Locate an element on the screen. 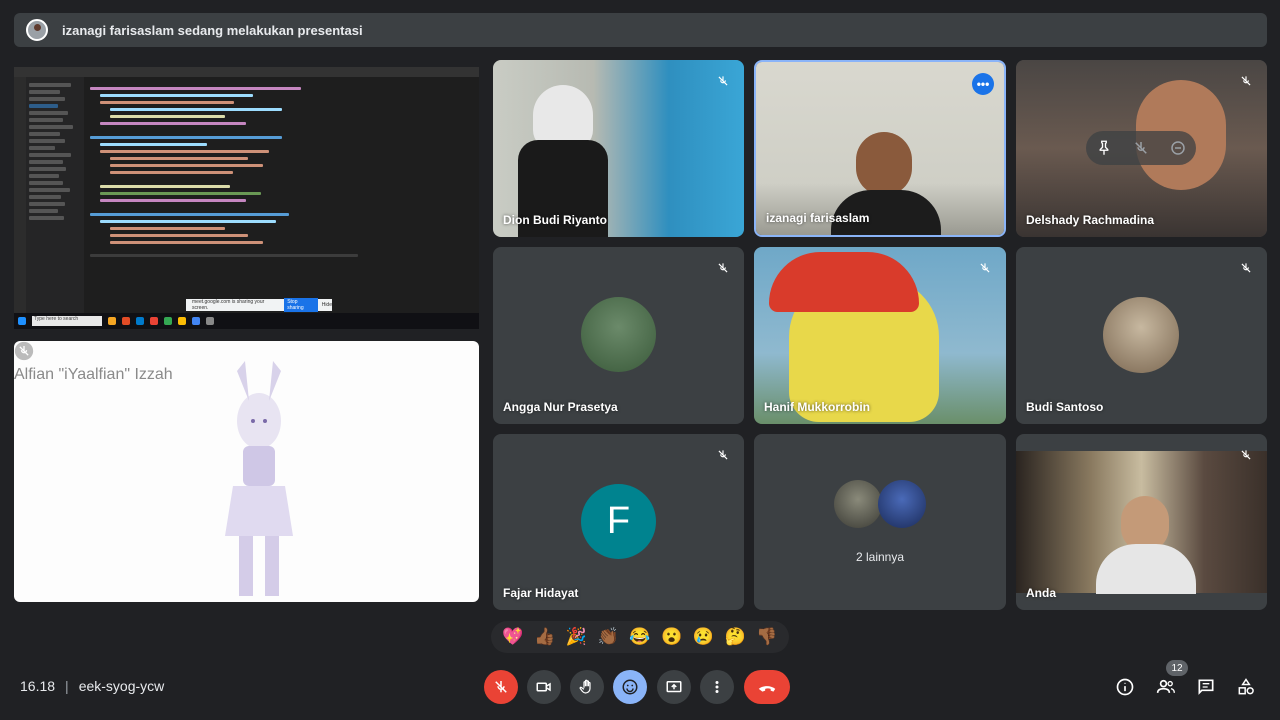 The image size is (1280, 720). people-button is located at coordinates (1166, 687).